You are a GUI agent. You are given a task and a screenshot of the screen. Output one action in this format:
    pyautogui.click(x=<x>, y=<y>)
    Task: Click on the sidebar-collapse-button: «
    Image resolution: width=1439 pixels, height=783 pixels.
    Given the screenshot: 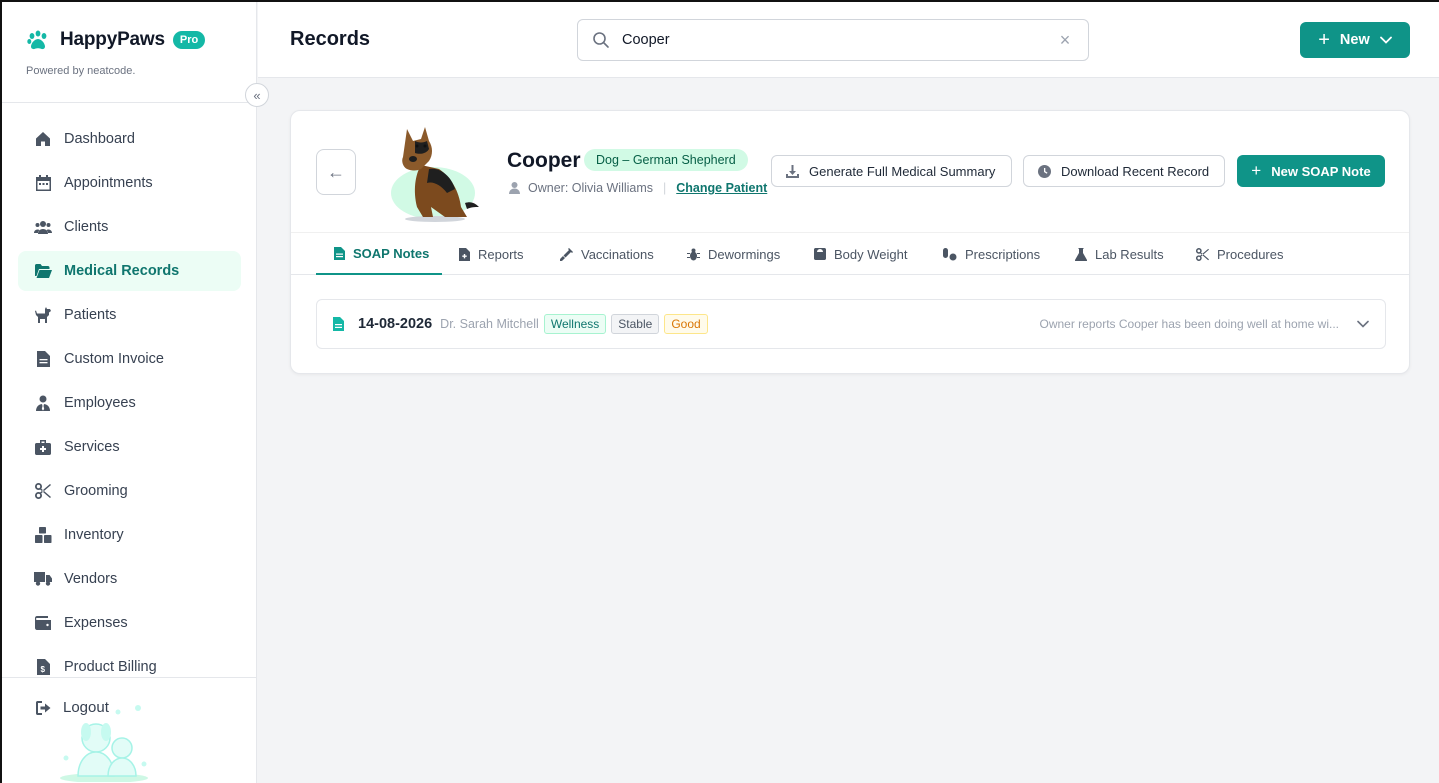 What is the action you would take?
    pyautogui.click(x=257, y=95)
    